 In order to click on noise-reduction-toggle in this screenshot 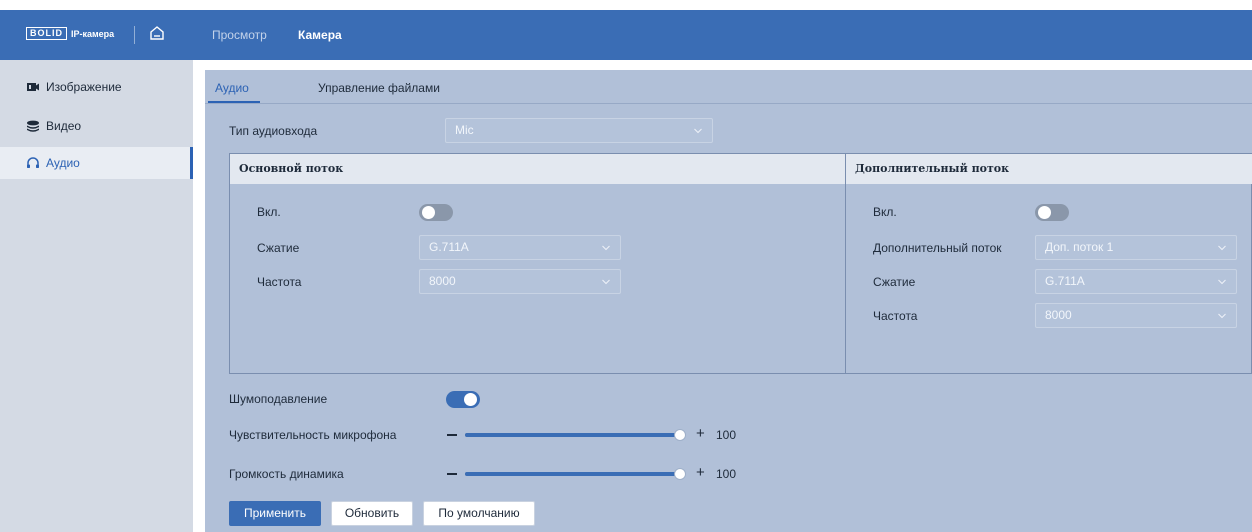, I will do `click(463, 399)`.